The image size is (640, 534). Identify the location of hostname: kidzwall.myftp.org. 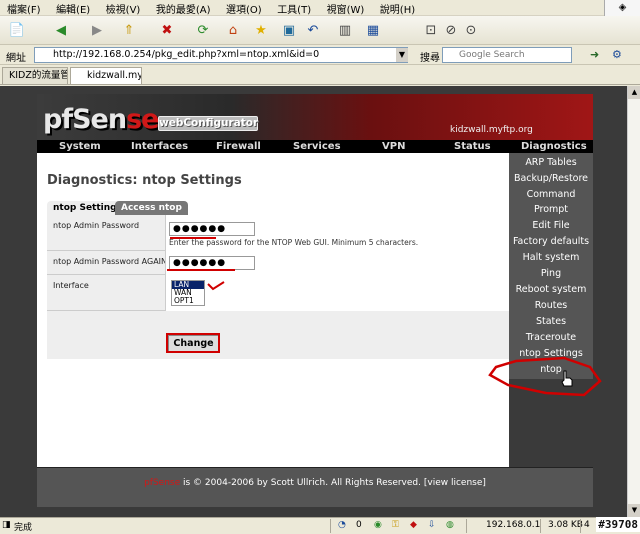
(491, 130).